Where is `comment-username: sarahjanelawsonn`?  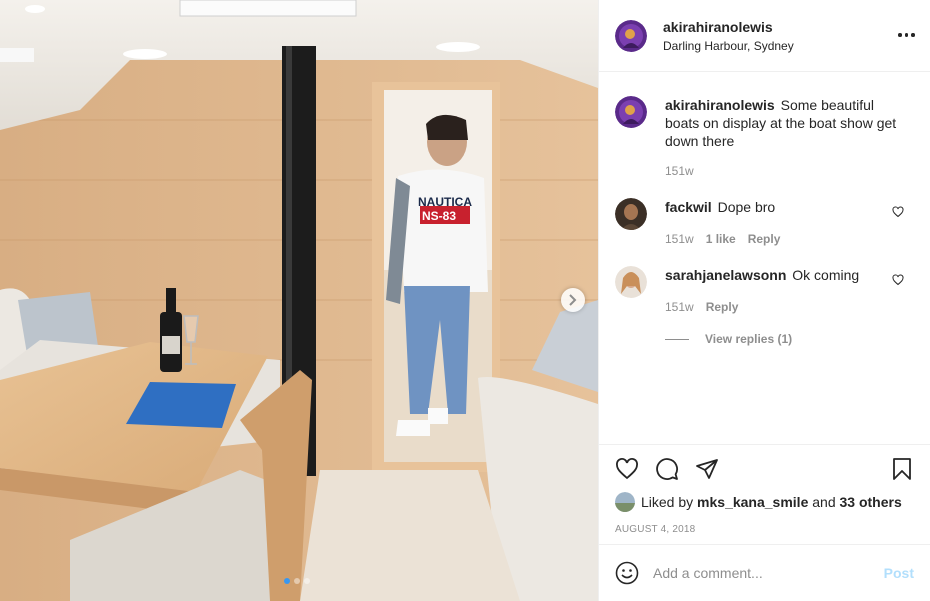
comment-username: sarahjanelawsonn is located at coordinates (725, 275).